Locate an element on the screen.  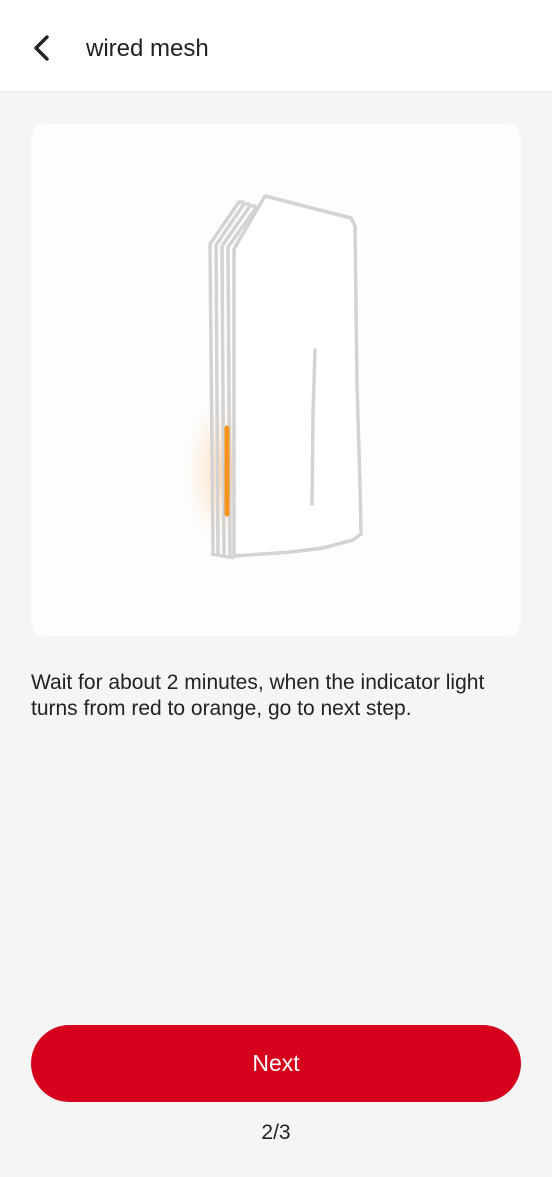
app-header: wired mesh is located at coordinates (276, 46).